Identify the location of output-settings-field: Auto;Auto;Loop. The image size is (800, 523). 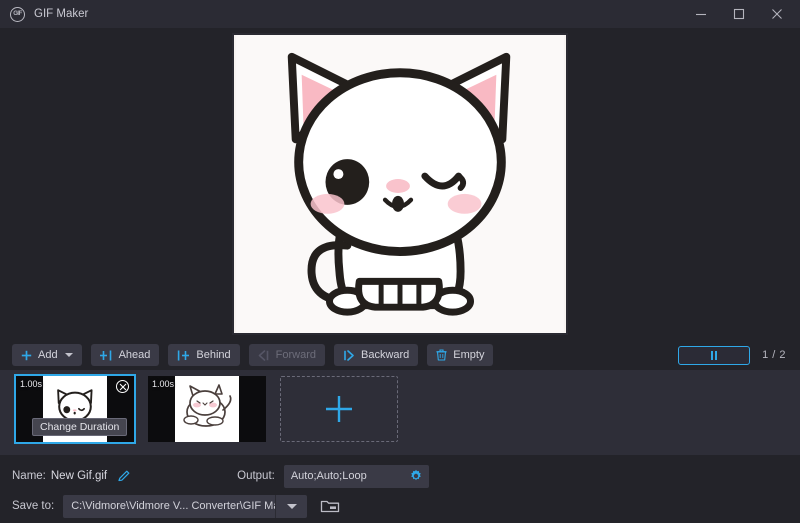
(356, 476).